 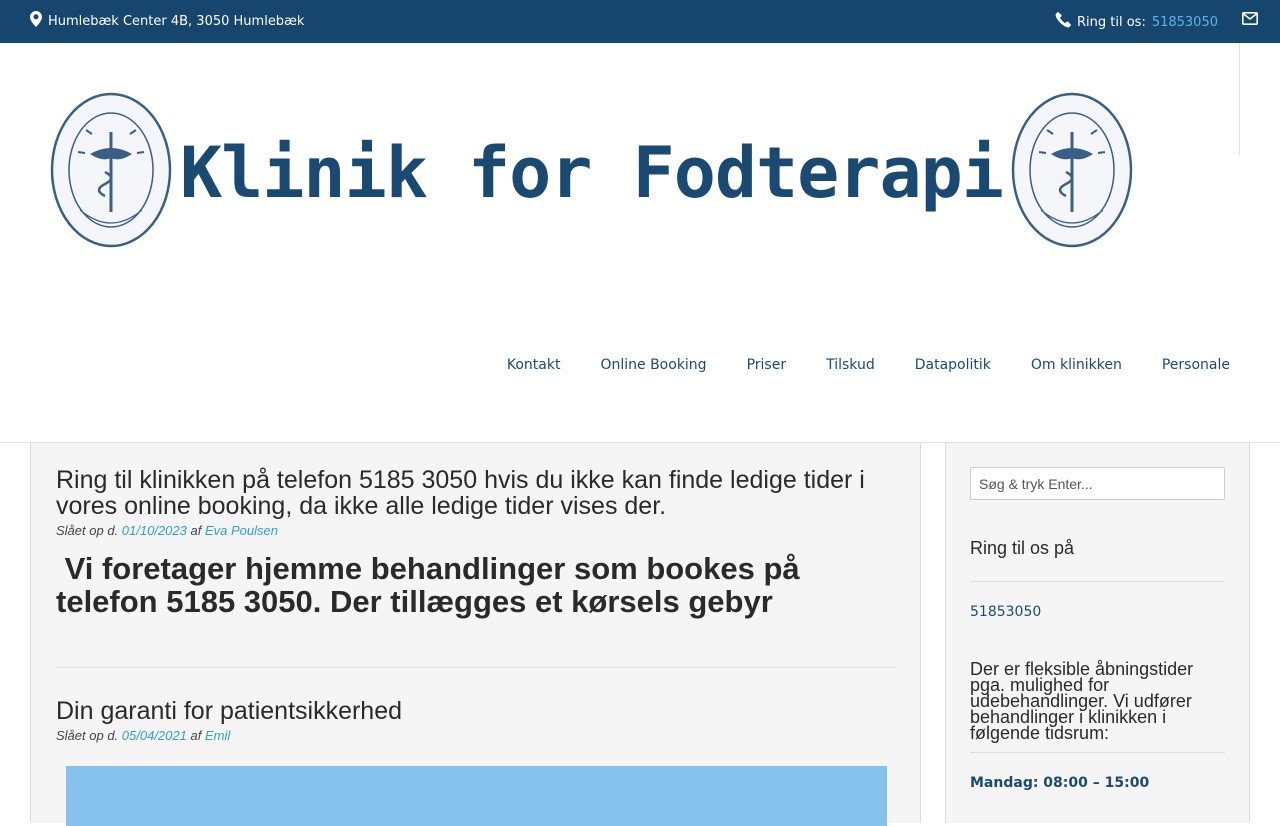 I want to click on top-phone: Ring til os: 51853050, so click(x=1136, y=22).